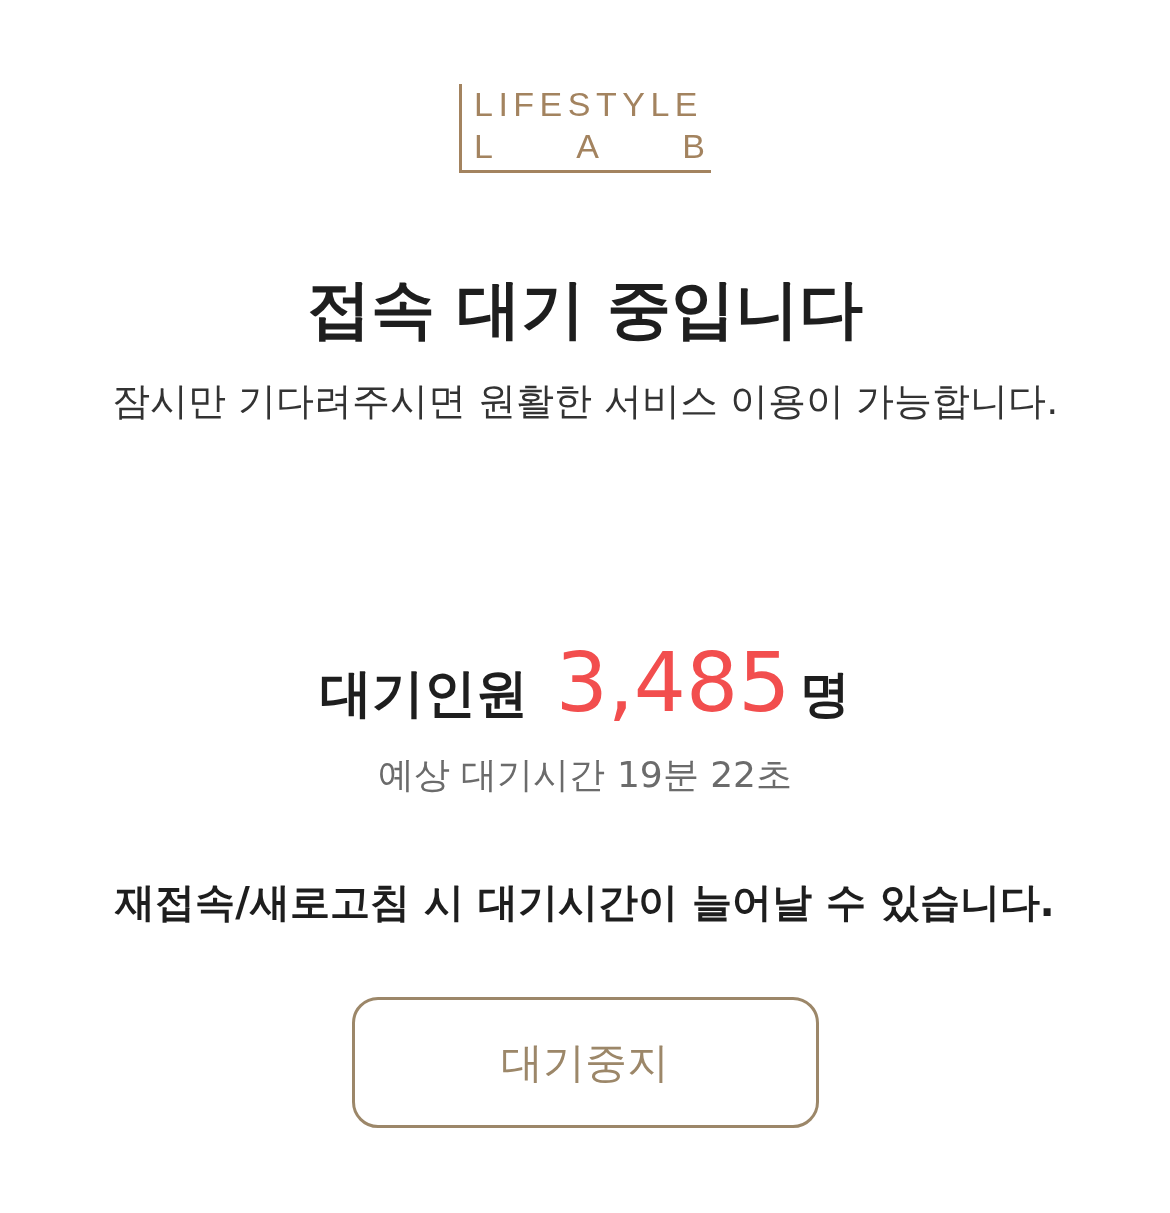  I want to click on logo-letter: B, so click(693, 146).